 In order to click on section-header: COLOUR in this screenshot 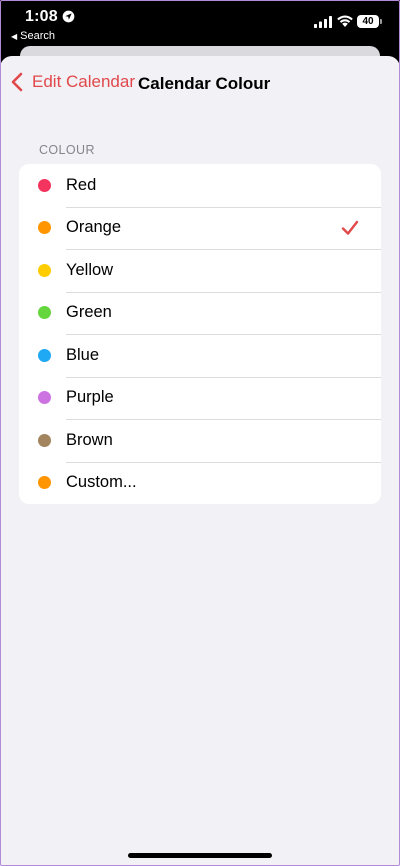, I will do `click(67, 150)`.